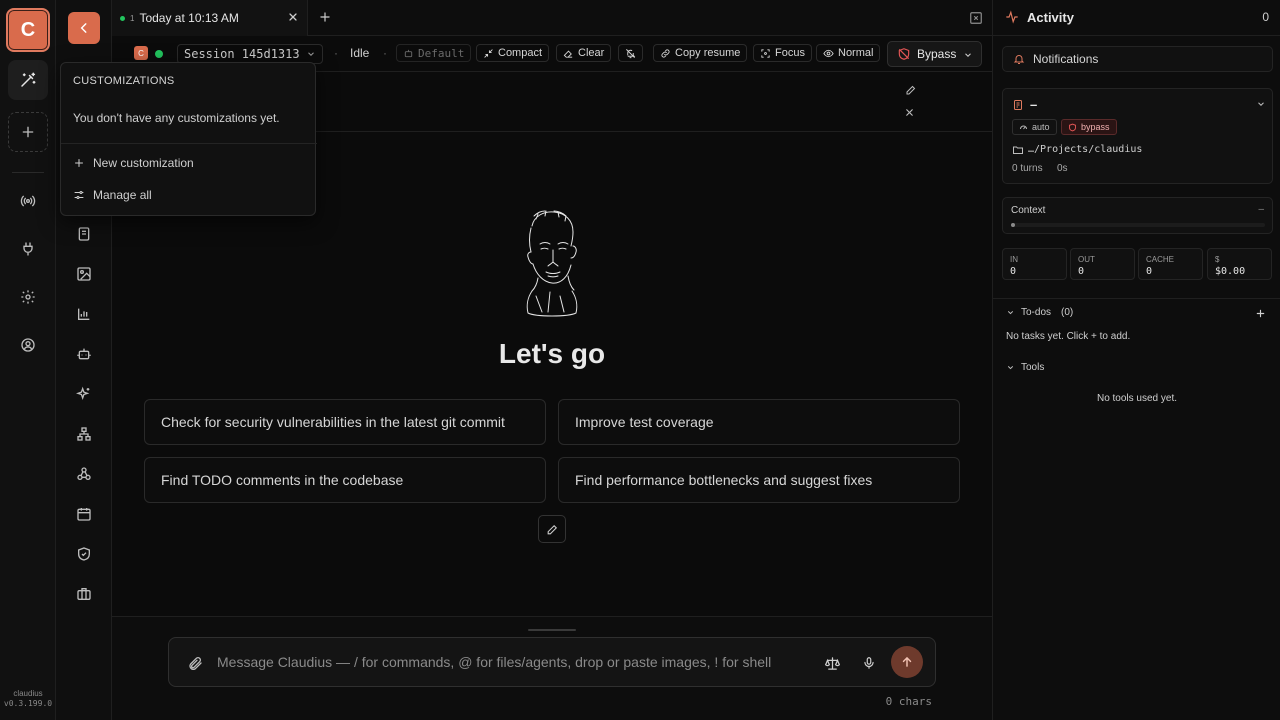 Image resolution: width=1280 pixels, height=720 pixels. What do you see at coordinates (1261, 104) in the screenshot?
I see `expand-session-button` at bounding box center [1261, 104].